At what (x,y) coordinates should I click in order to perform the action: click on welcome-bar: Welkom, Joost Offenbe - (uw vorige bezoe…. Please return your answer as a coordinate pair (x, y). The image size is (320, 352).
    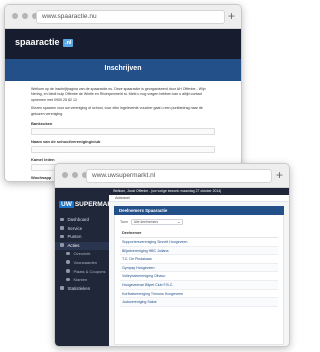
    Looking at the image, I should click on (172, 191).